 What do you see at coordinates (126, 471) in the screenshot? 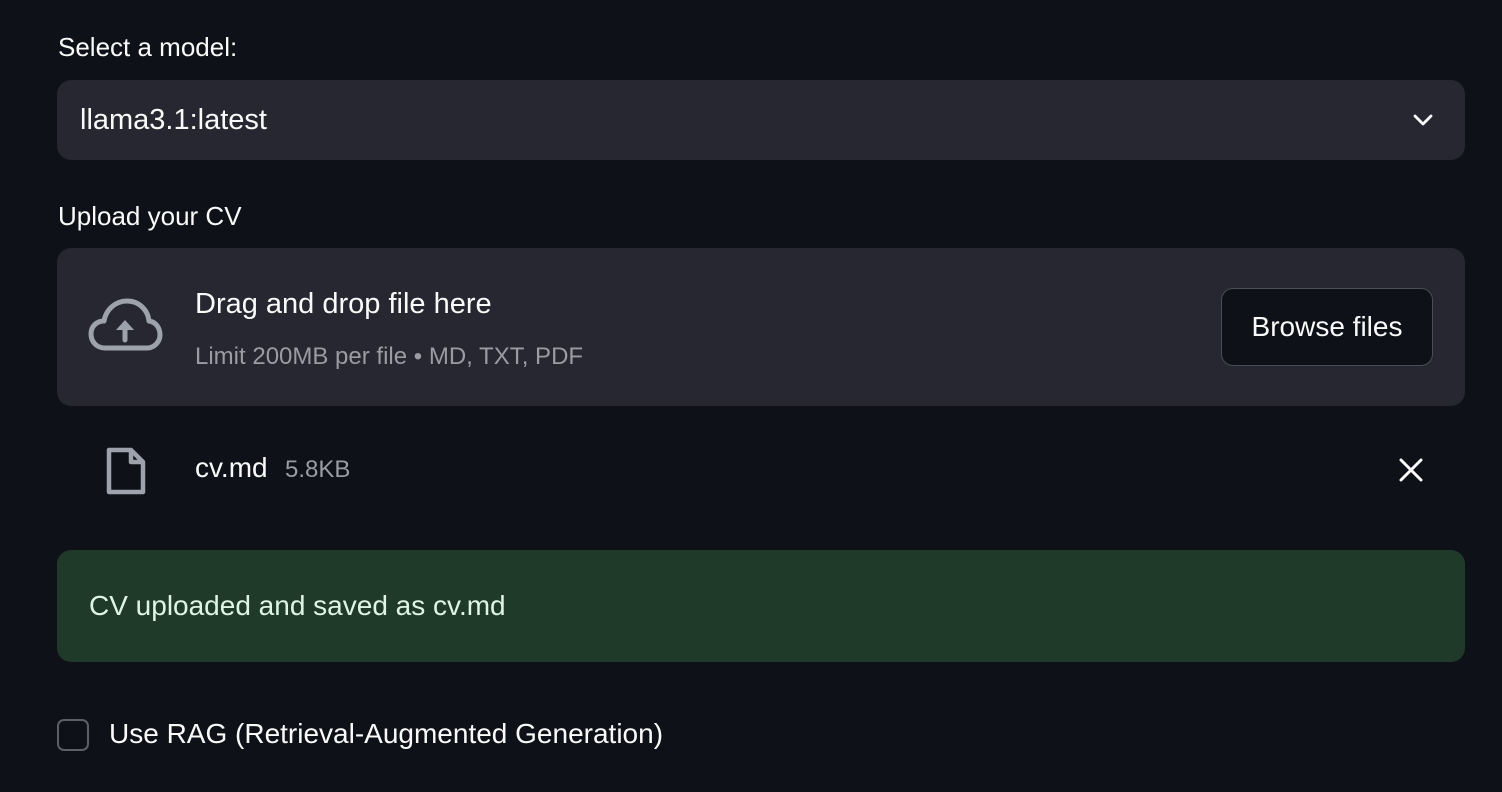
I see `file-icon` at bounding box center [126, 471].